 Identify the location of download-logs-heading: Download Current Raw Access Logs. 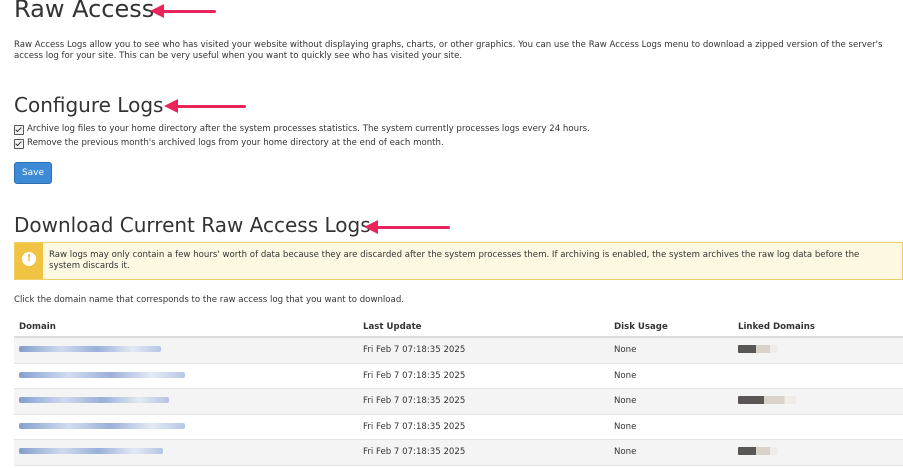
(192, 225).